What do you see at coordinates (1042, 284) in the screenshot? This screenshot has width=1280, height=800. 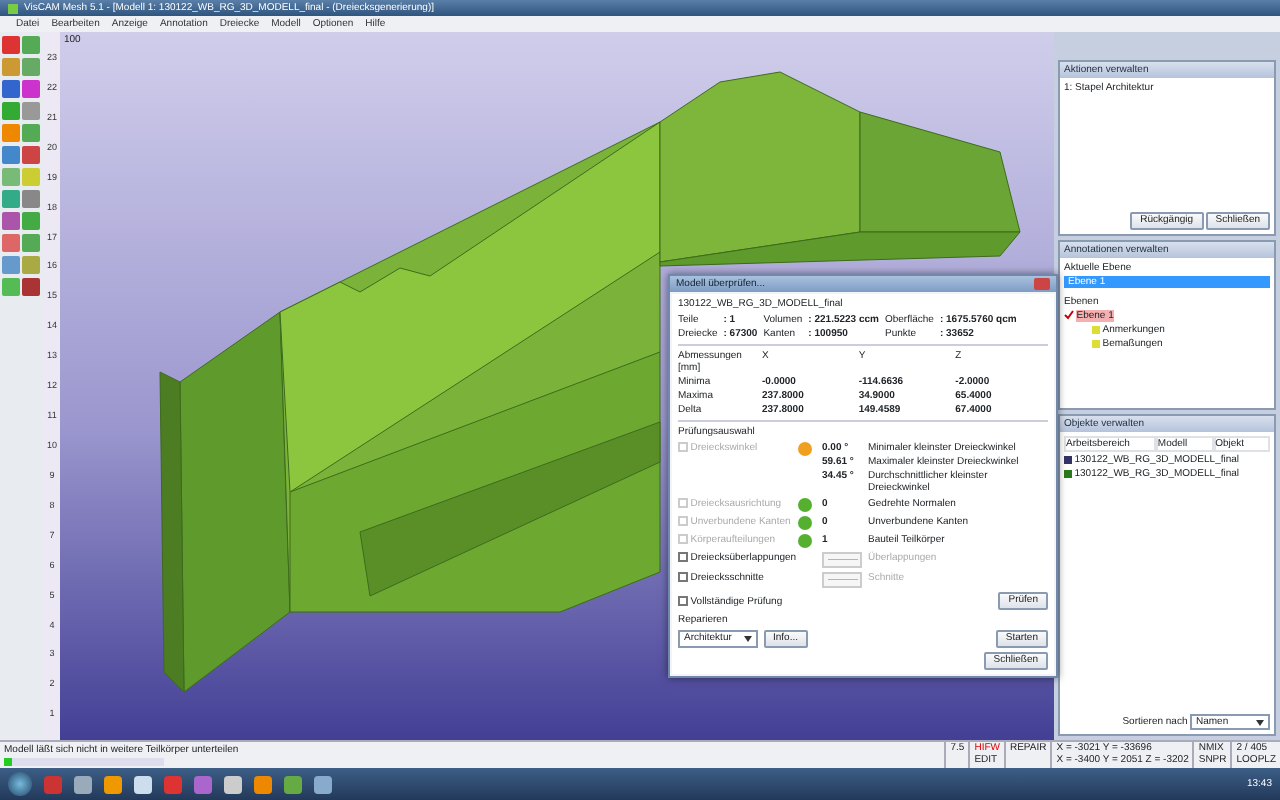 I see `close-button` at bounding box center [1042, 284].